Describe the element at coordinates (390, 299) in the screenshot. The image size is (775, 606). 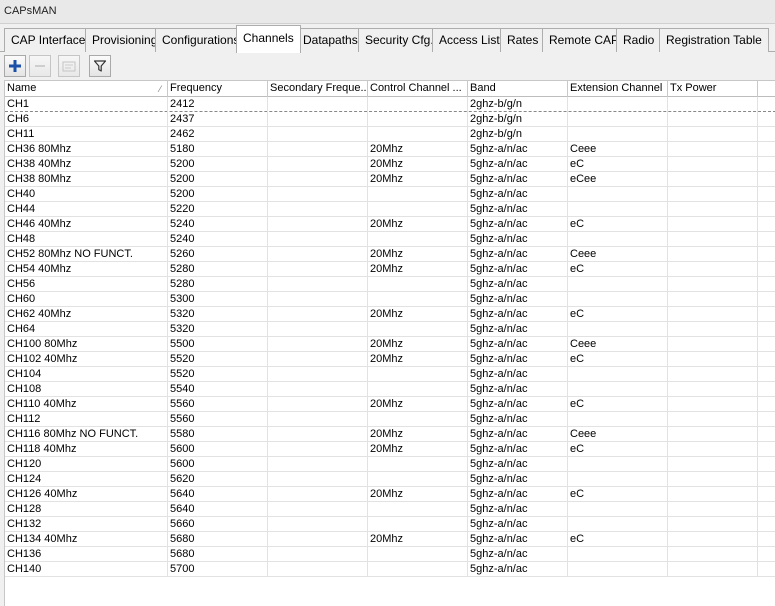
I see `table-row: CH60 5300 5ghz-a/n/ac` at that location.